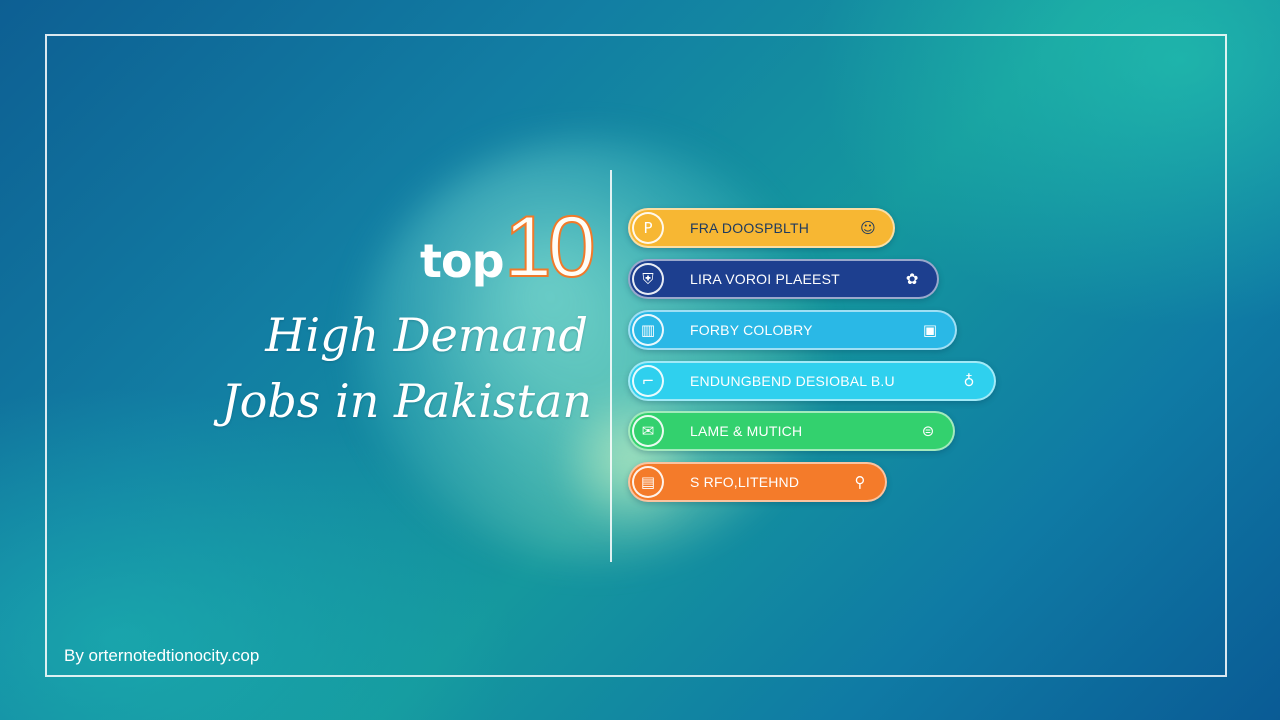 This screenshot has height=720, width=1280. What do you see at coordinates (928, 431) in the screenshot?
I see `chat-icon: ⊜` at bounding box center [928, 431].